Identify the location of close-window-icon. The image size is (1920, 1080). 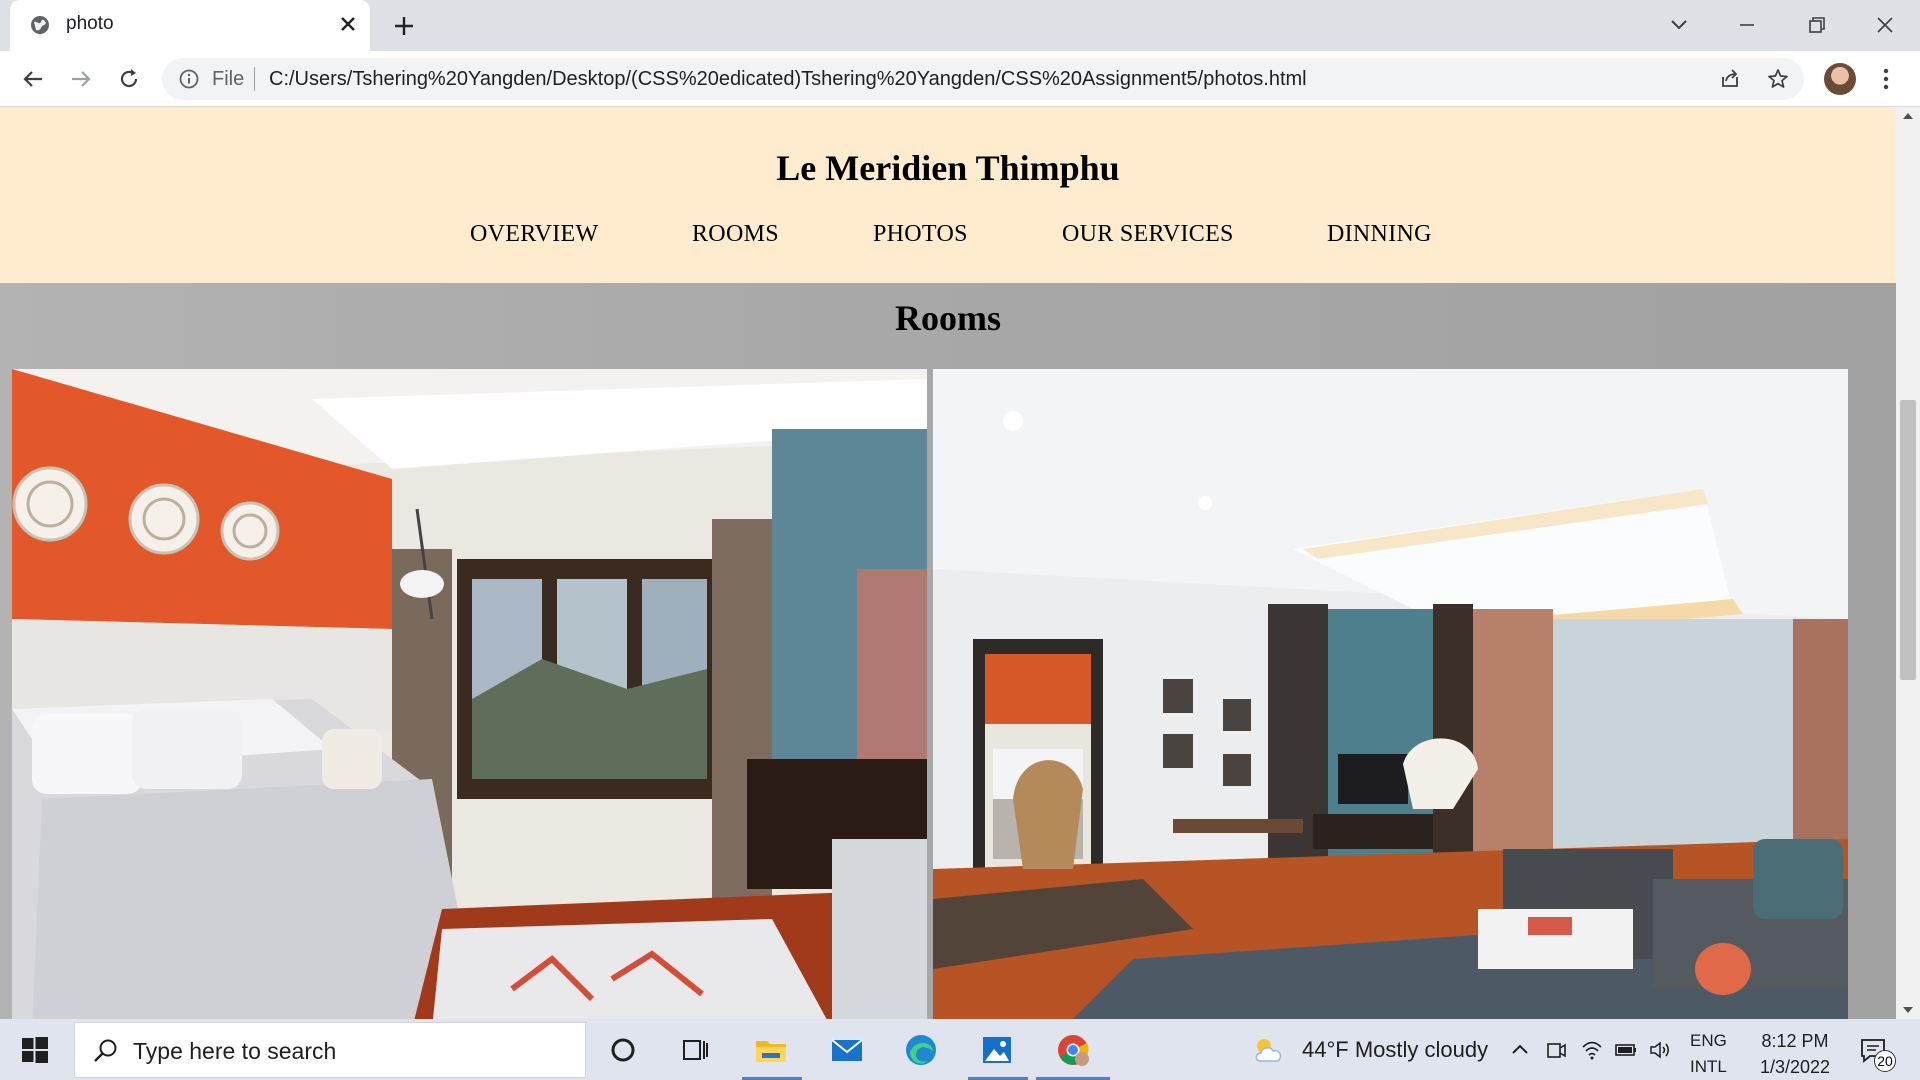
(1885, 25).